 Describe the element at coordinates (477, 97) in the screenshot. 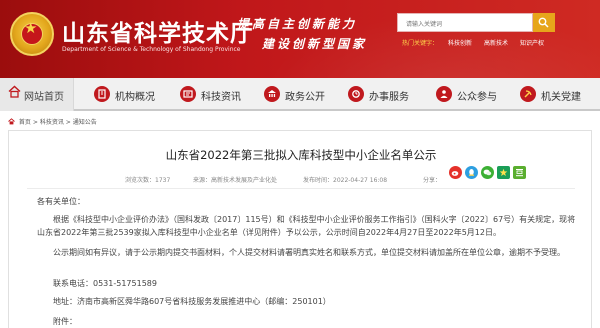

I see `nav-label: 公众参与` at that location.